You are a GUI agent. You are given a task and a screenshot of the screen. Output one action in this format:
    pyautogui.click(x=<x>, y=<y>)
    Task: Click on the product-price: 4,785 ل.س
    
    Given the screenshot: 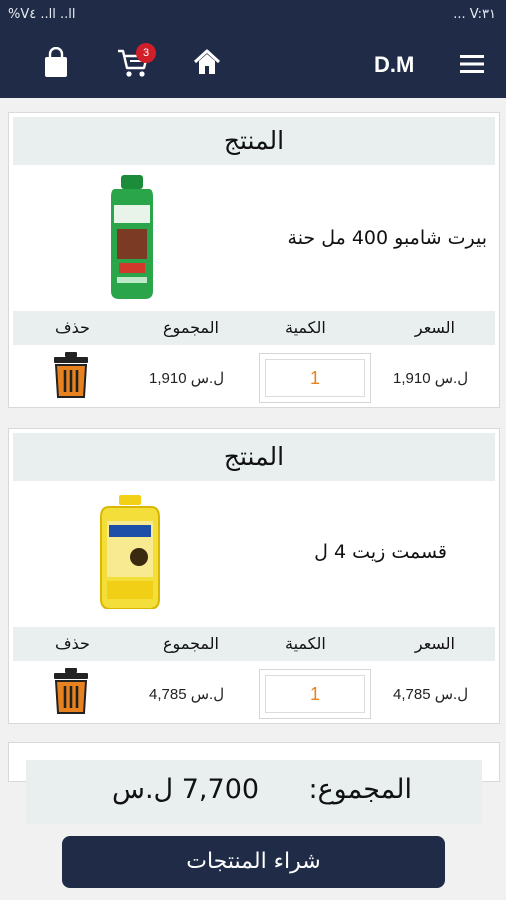 What is the action you would take?
    pyautogui.click(x=431, y=694)
    